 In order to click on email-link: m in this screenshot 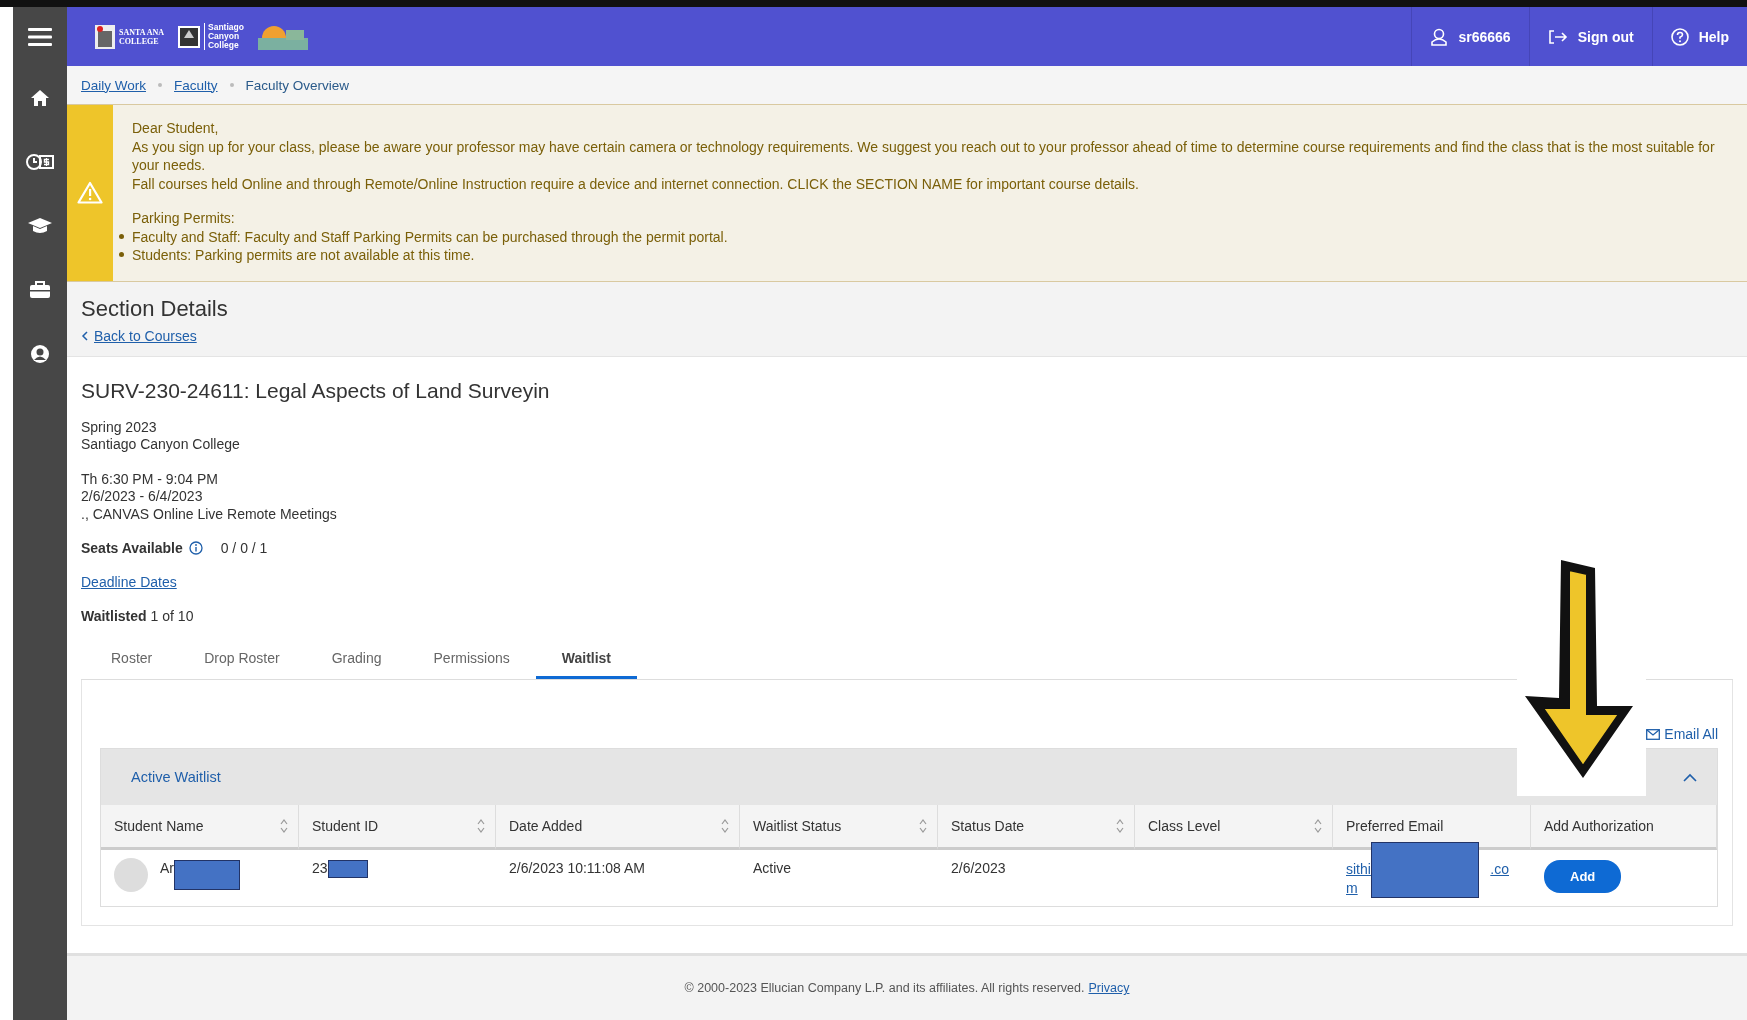, I will do `click(1352, 888)`.